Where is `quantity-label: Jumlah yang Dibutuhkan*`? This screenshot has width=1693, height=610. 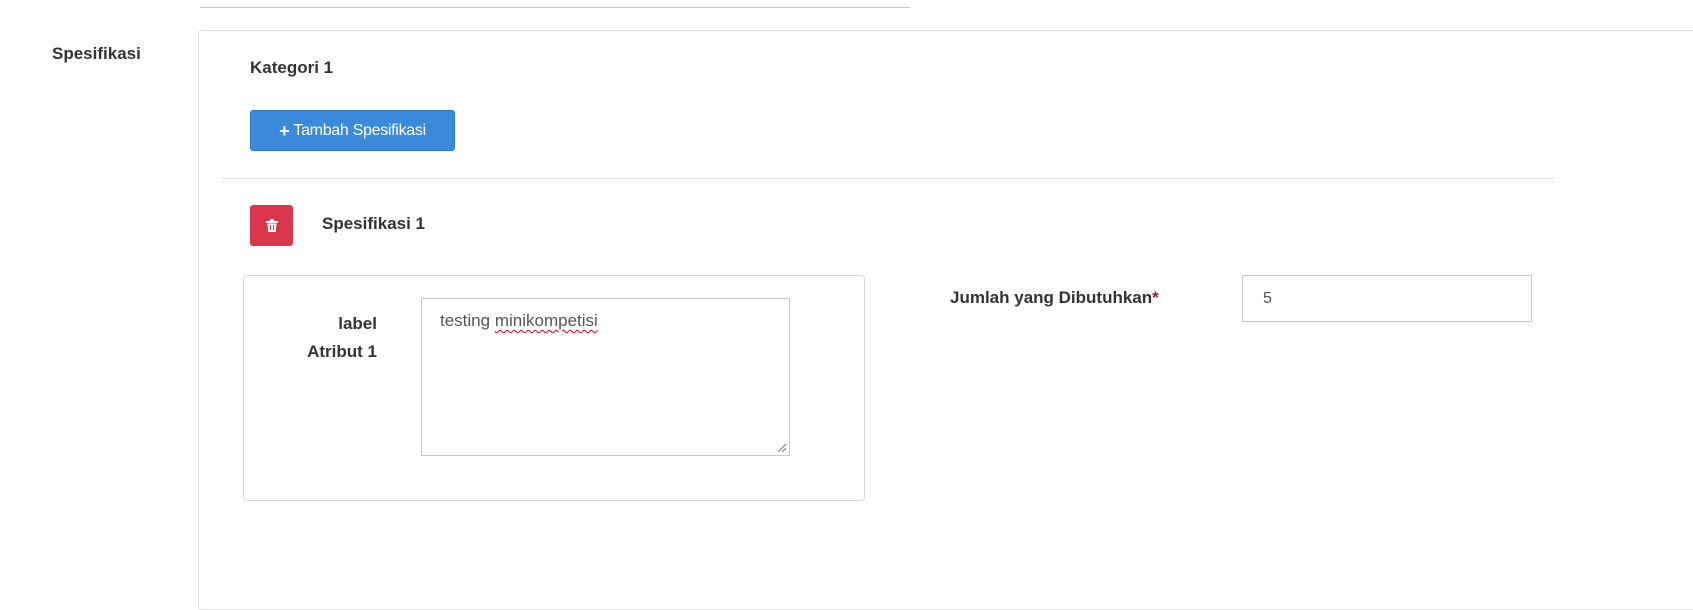
quantity-label: Jumlah yang Dibutuhkan* is located at coordinates (1054, 298).